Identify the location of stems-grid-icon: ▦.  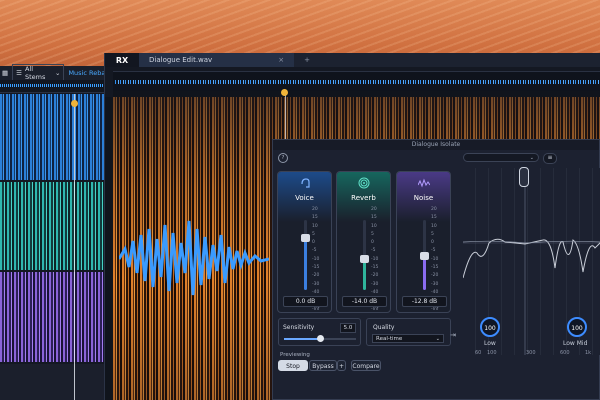
(5, 73).